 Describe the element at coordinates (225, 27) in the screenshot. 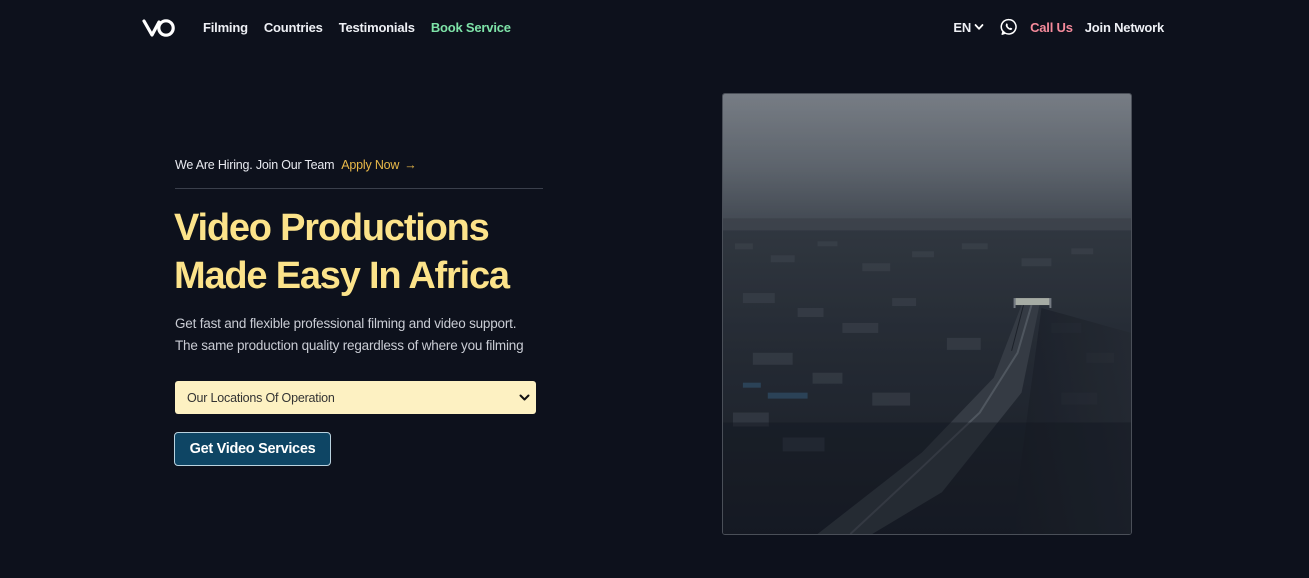

I see `nav-link-filming: Filming` at that location.